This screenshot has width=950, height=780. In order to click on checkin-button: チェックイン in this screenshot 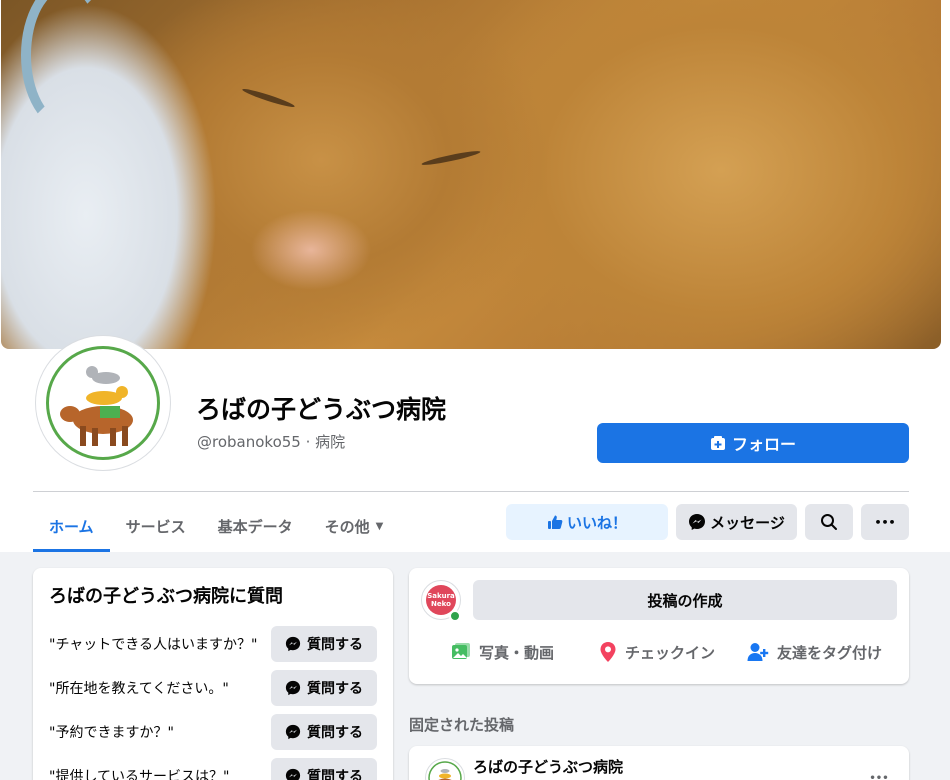, I will do `click(657, 652)`.